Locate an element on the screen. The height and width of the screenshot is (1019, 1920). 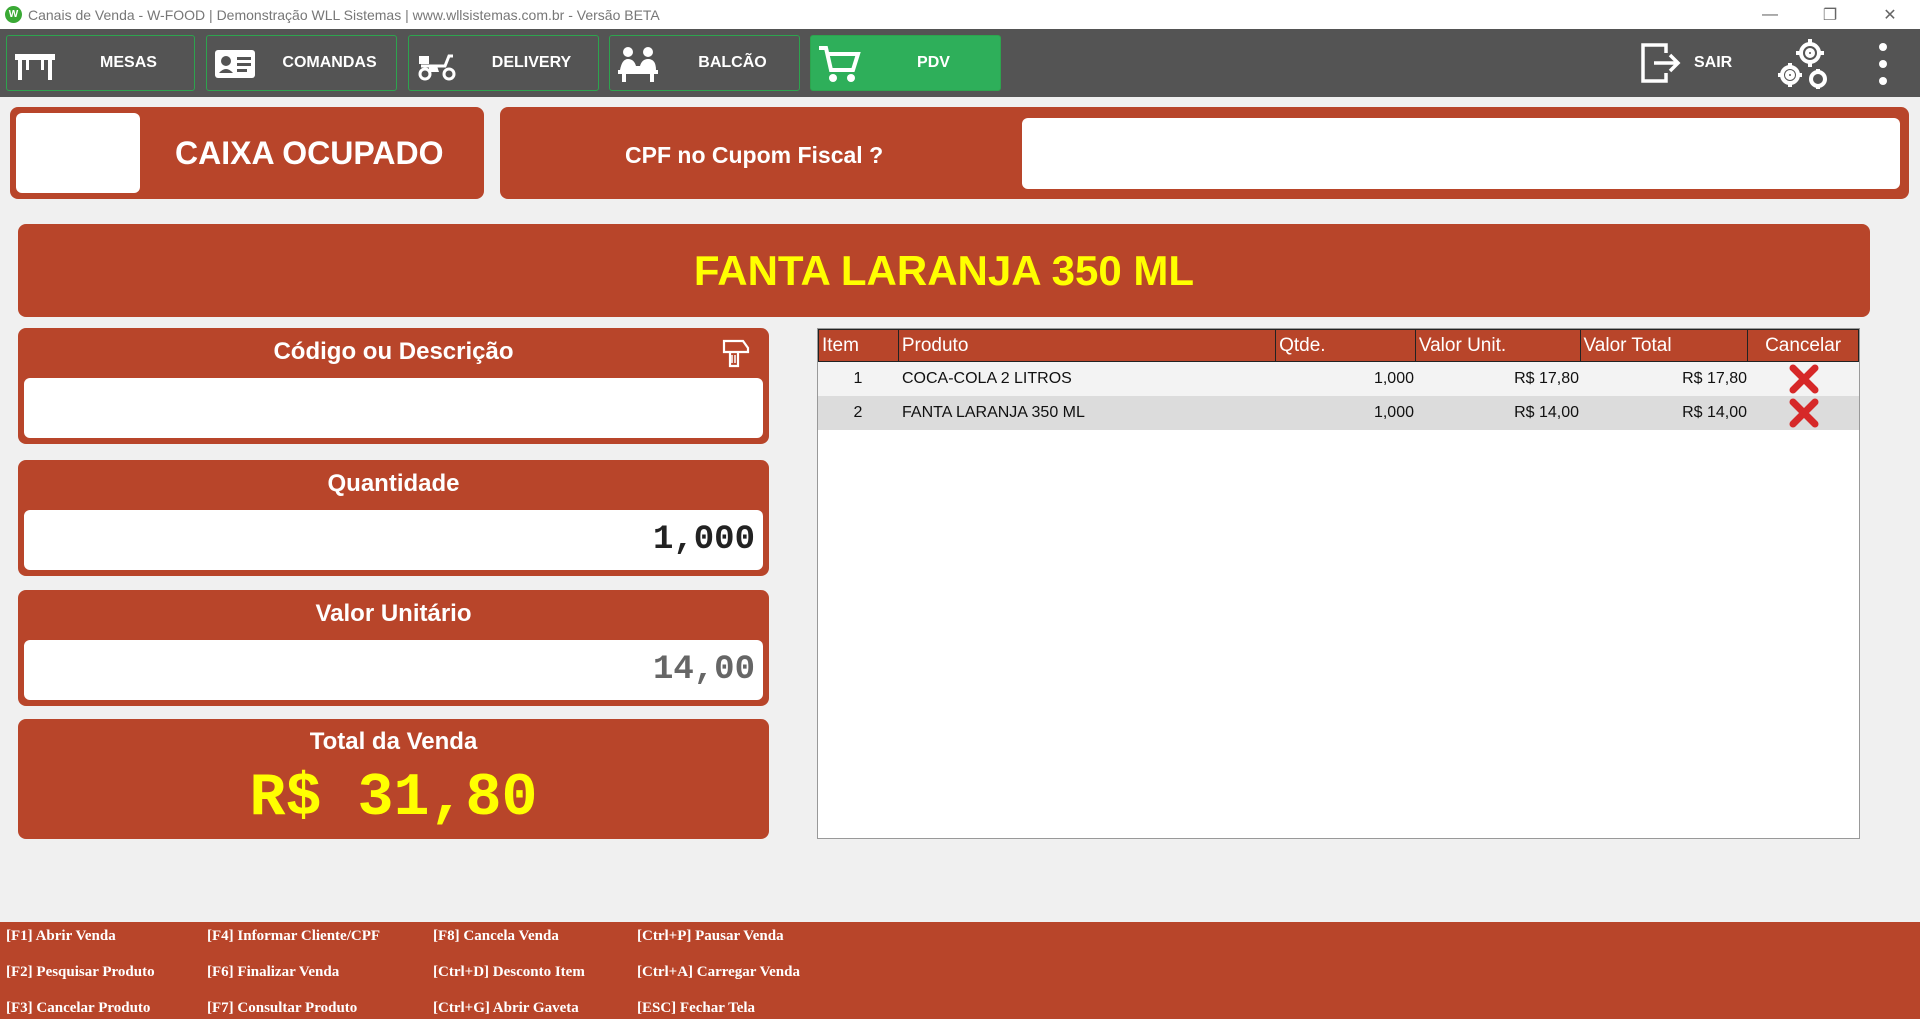
sair-button: SAIR is located at coordinates (1695, 63).